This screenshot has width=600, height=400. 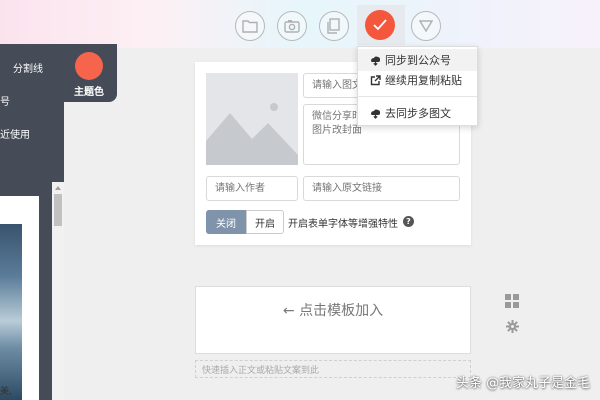 I want to click on more-button, so click(x=426, y=26).